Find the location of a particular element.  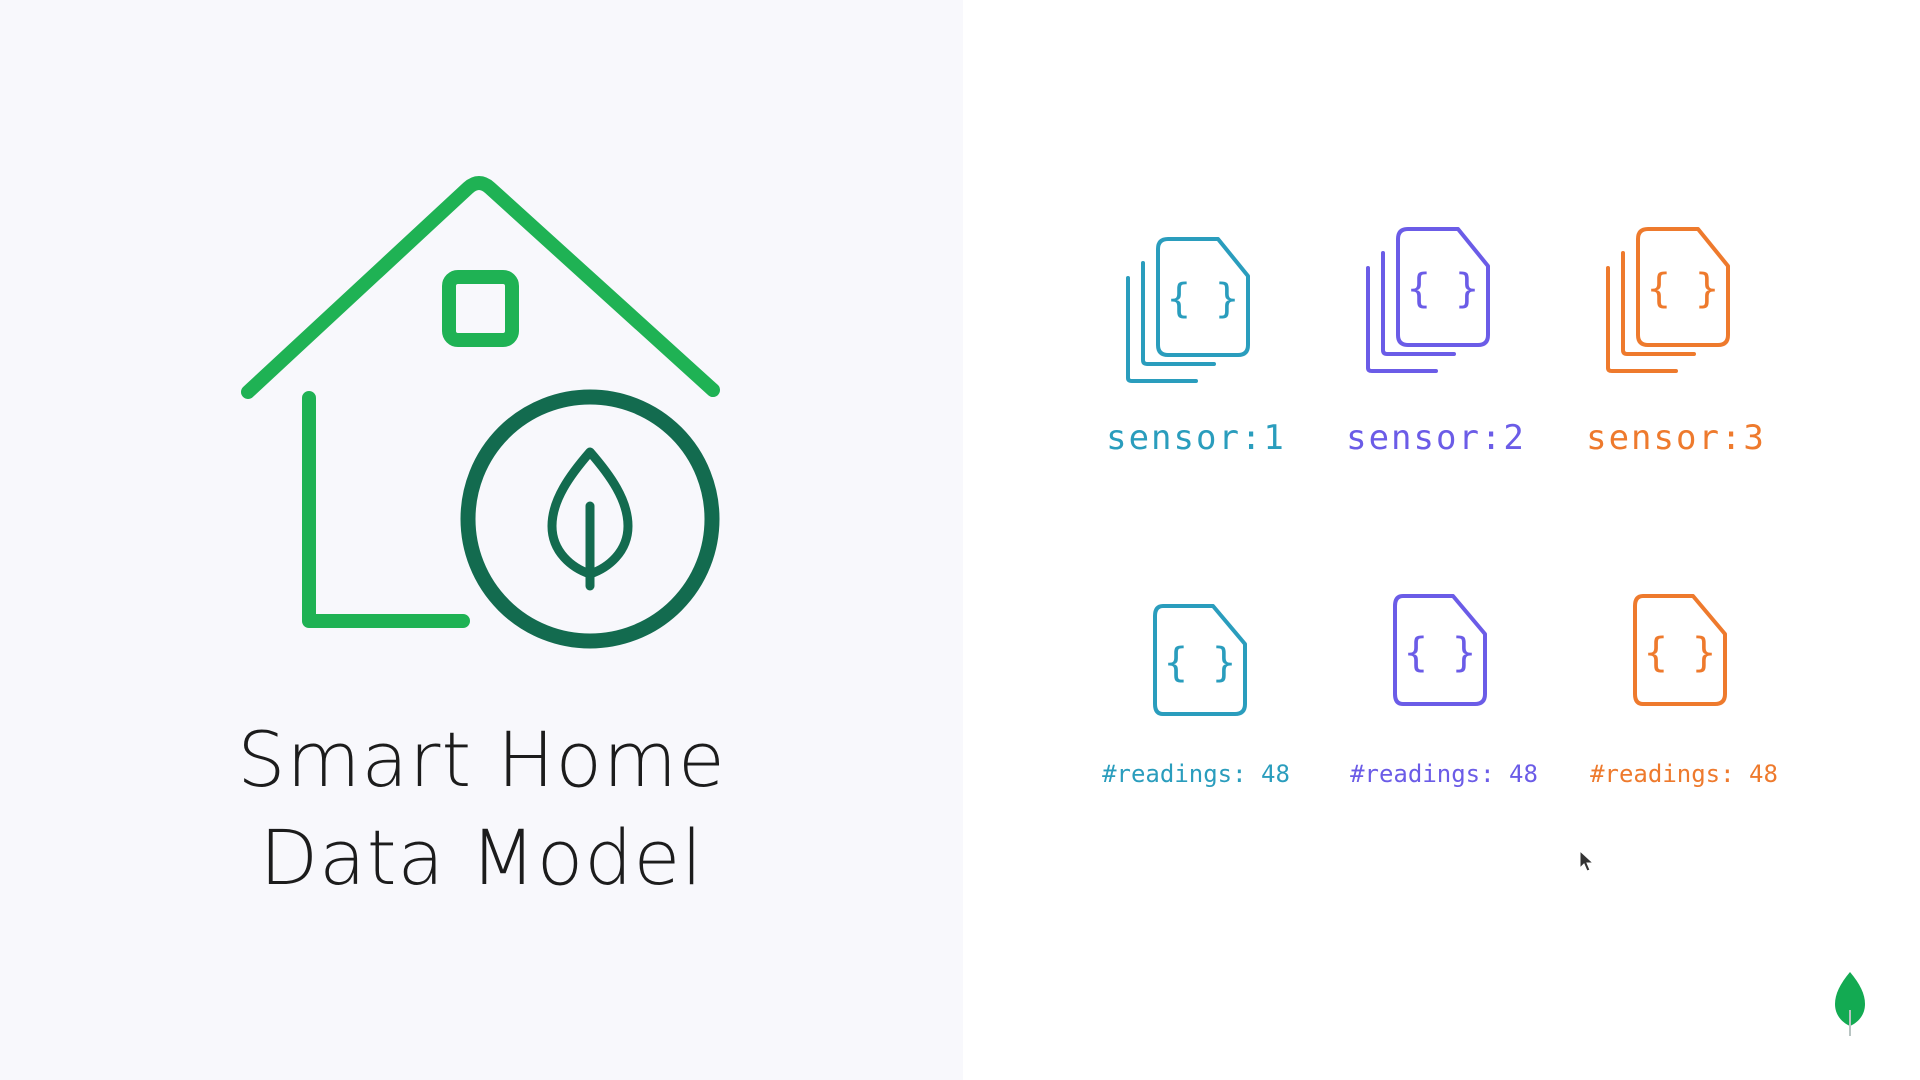

title-line-2: Data Model is located at coordinates (481, 857).